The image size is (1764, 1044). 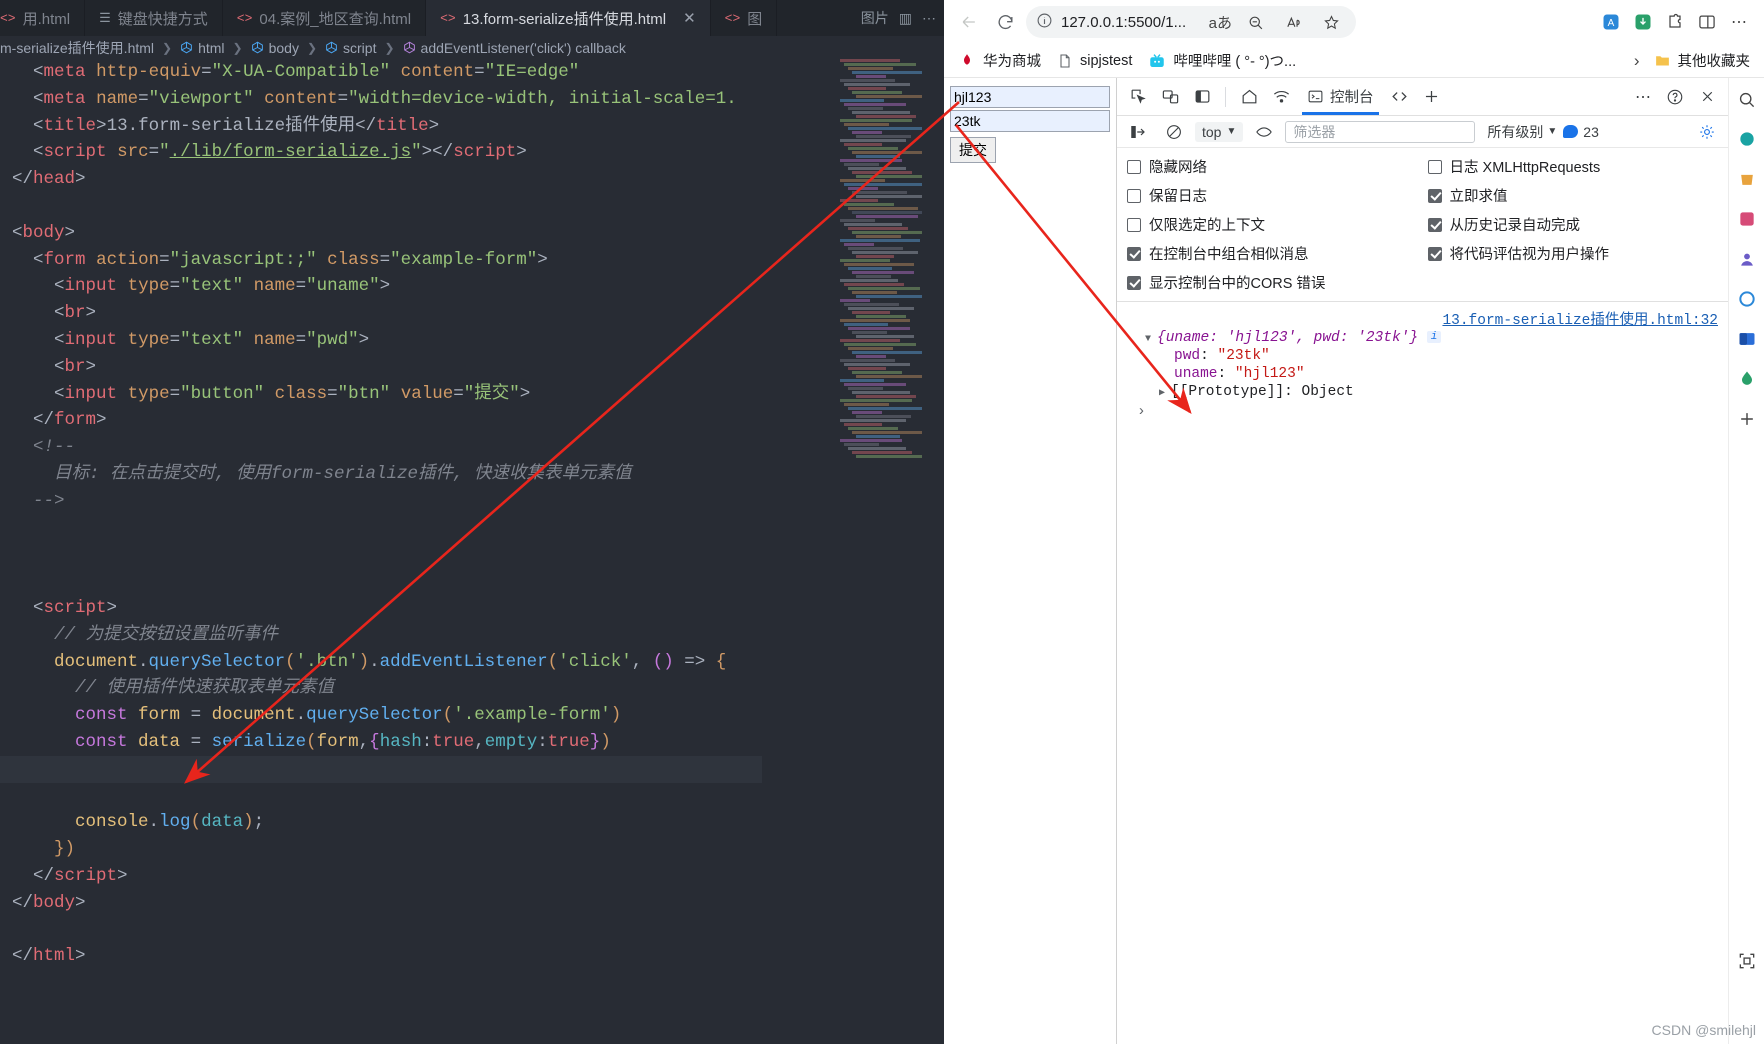 What do you see at coordinates (744, 18) in the screenshot?
I see `editor-tab-4: <> 图` at bounding box center [744, 18].